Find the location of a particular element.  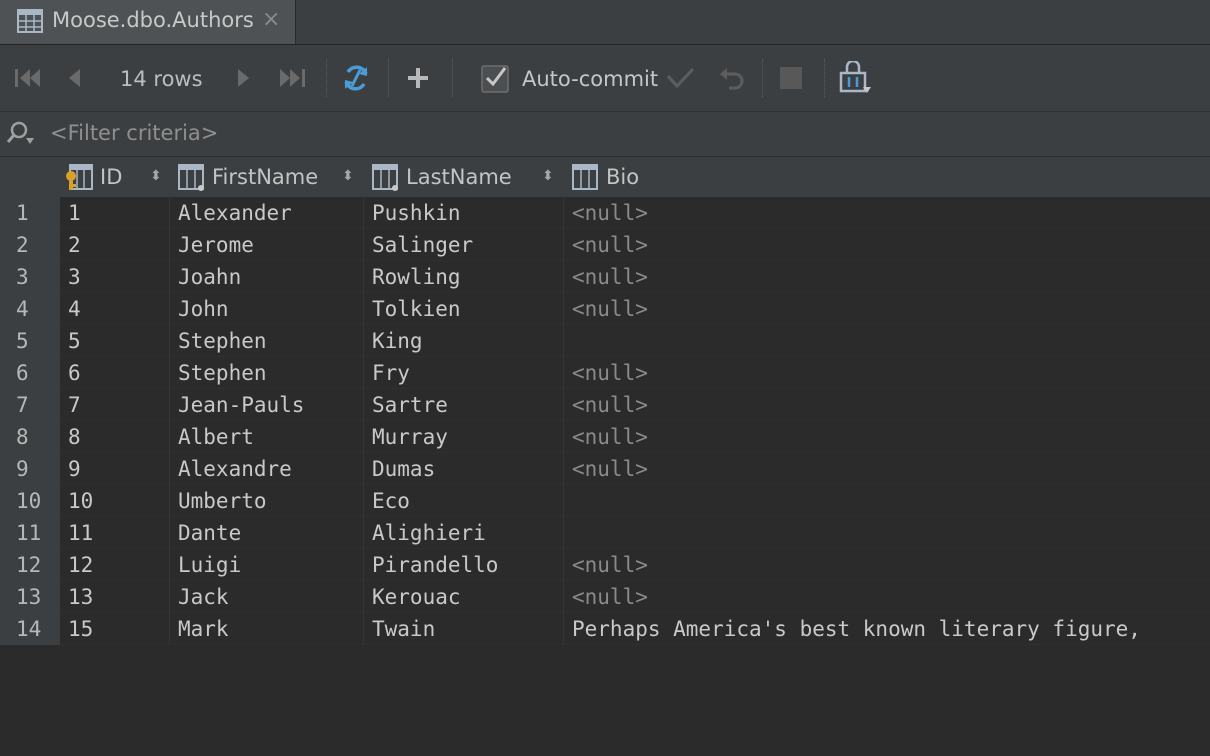

table-row: 13 13 Jack Kerouac <null> is located at coordinates (605, 597).